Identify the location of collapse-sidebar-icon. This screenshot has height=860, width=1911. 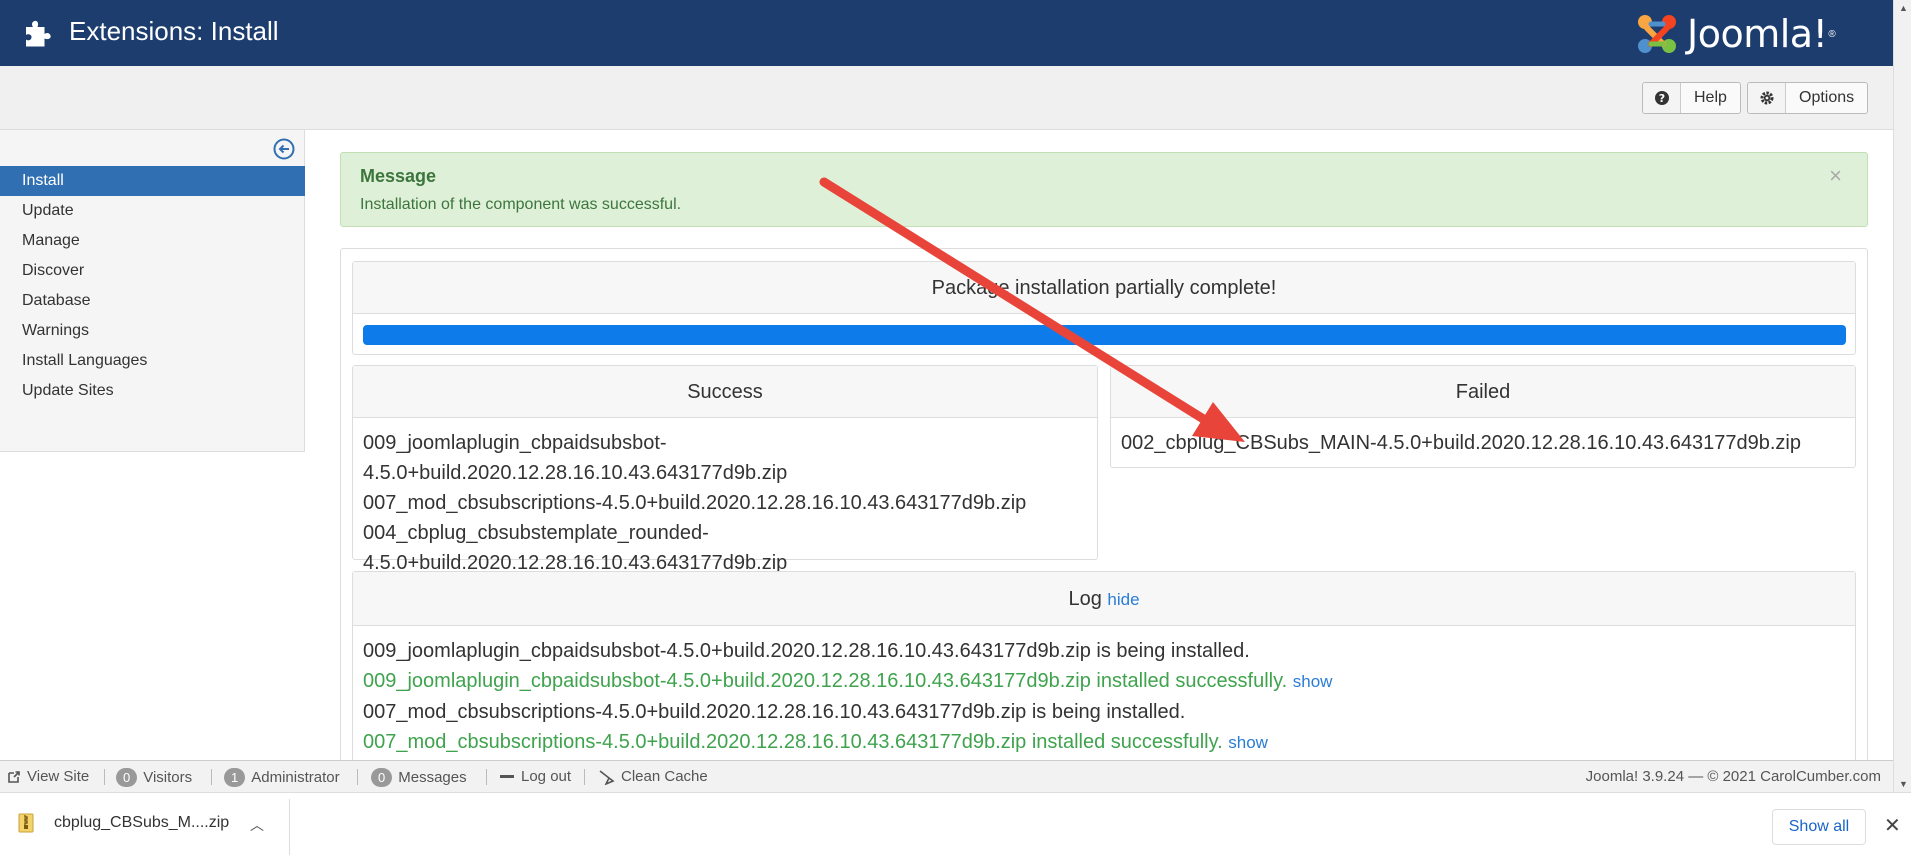
(284, 149).